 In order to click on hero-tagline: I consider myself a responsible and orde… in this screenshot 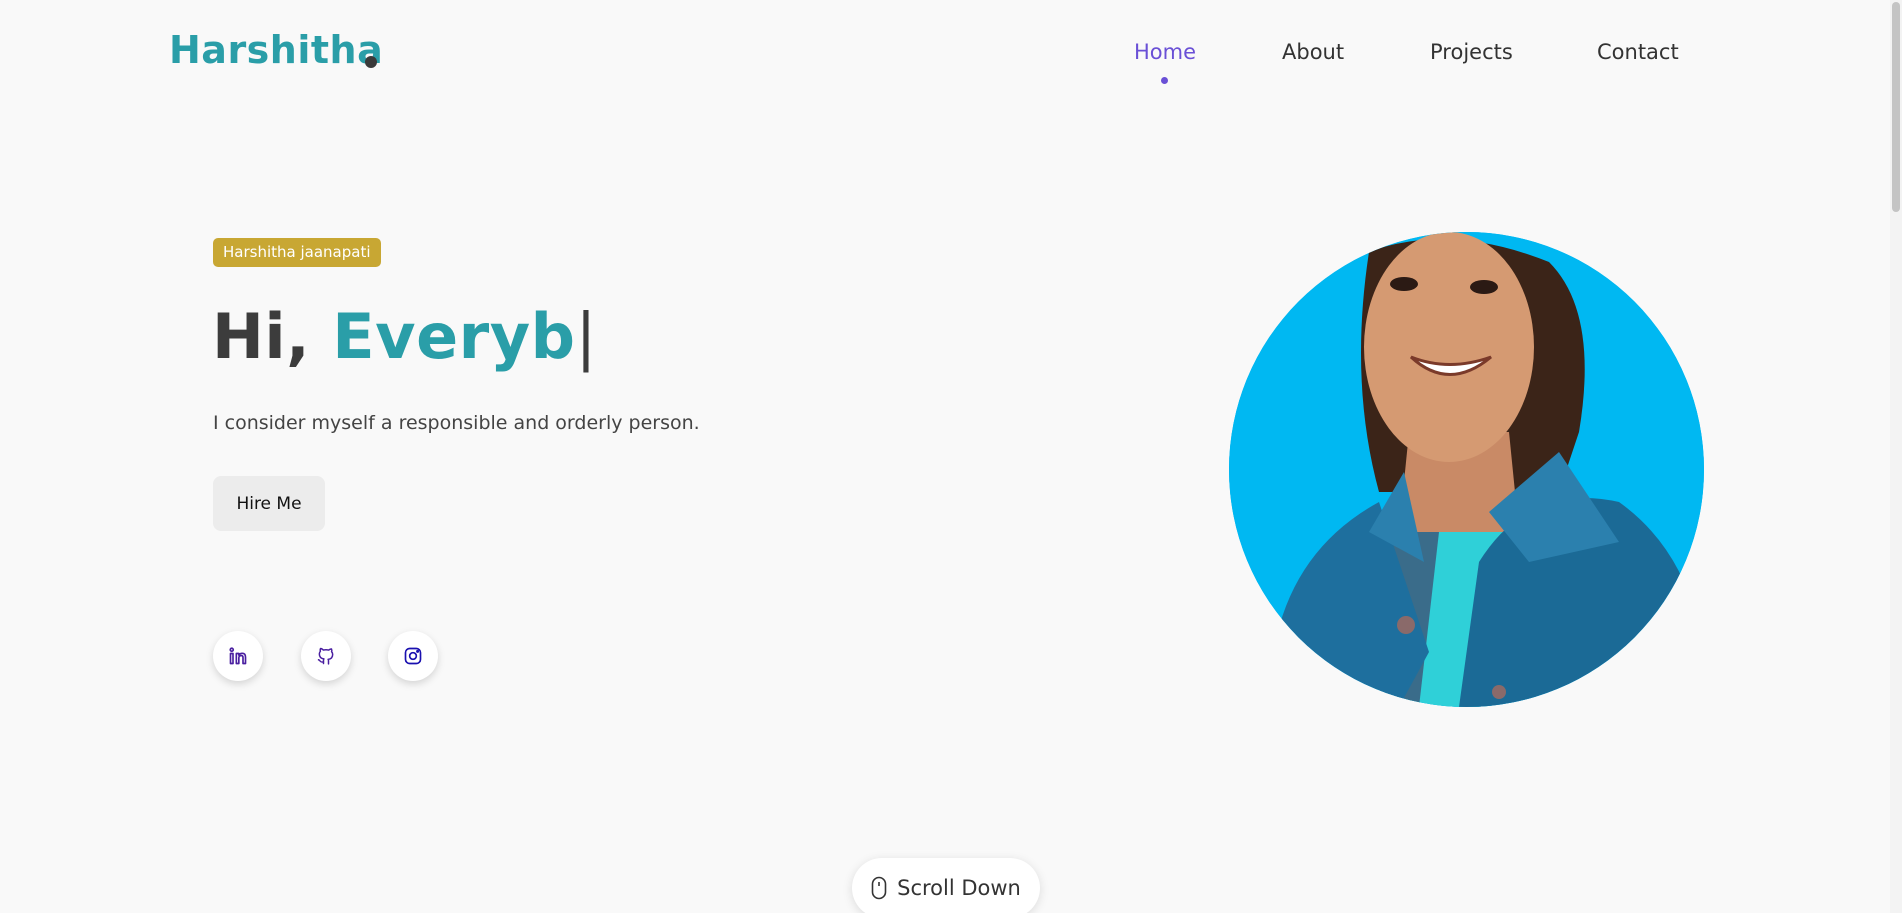, I will do `click(456, 423)`.